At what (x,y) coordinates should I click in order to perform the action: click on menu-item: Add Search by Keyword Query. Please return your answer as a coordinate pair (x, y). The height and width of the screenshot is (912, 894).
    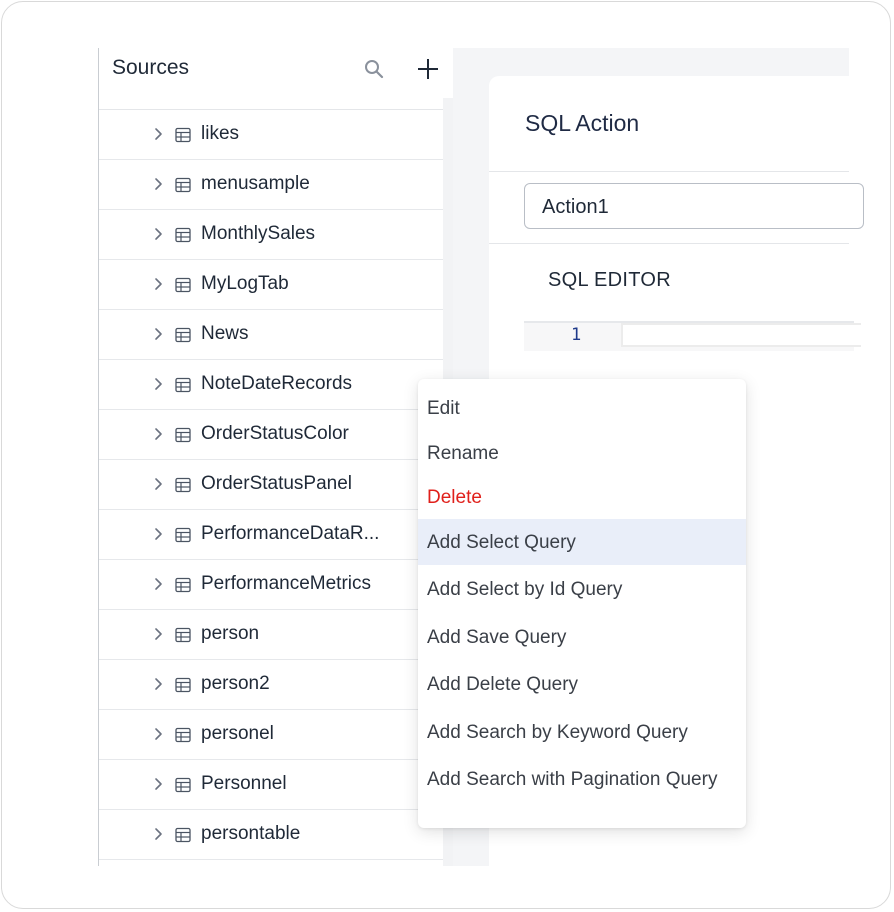
    Looking at the image, I should click on (582, 732).